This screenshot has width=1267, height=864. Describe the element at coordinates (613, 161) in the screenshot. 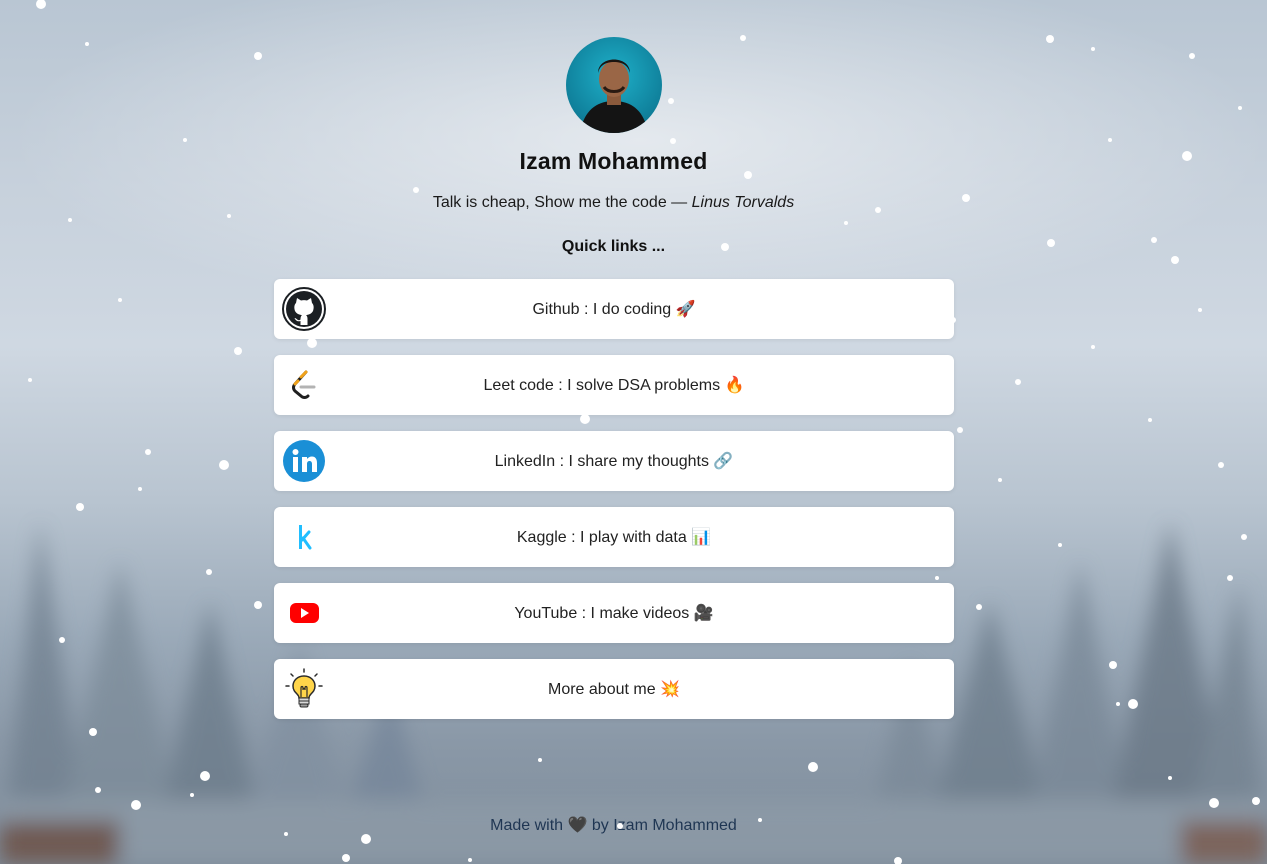

I see `profile-name: Izam Mohammed` at that location.